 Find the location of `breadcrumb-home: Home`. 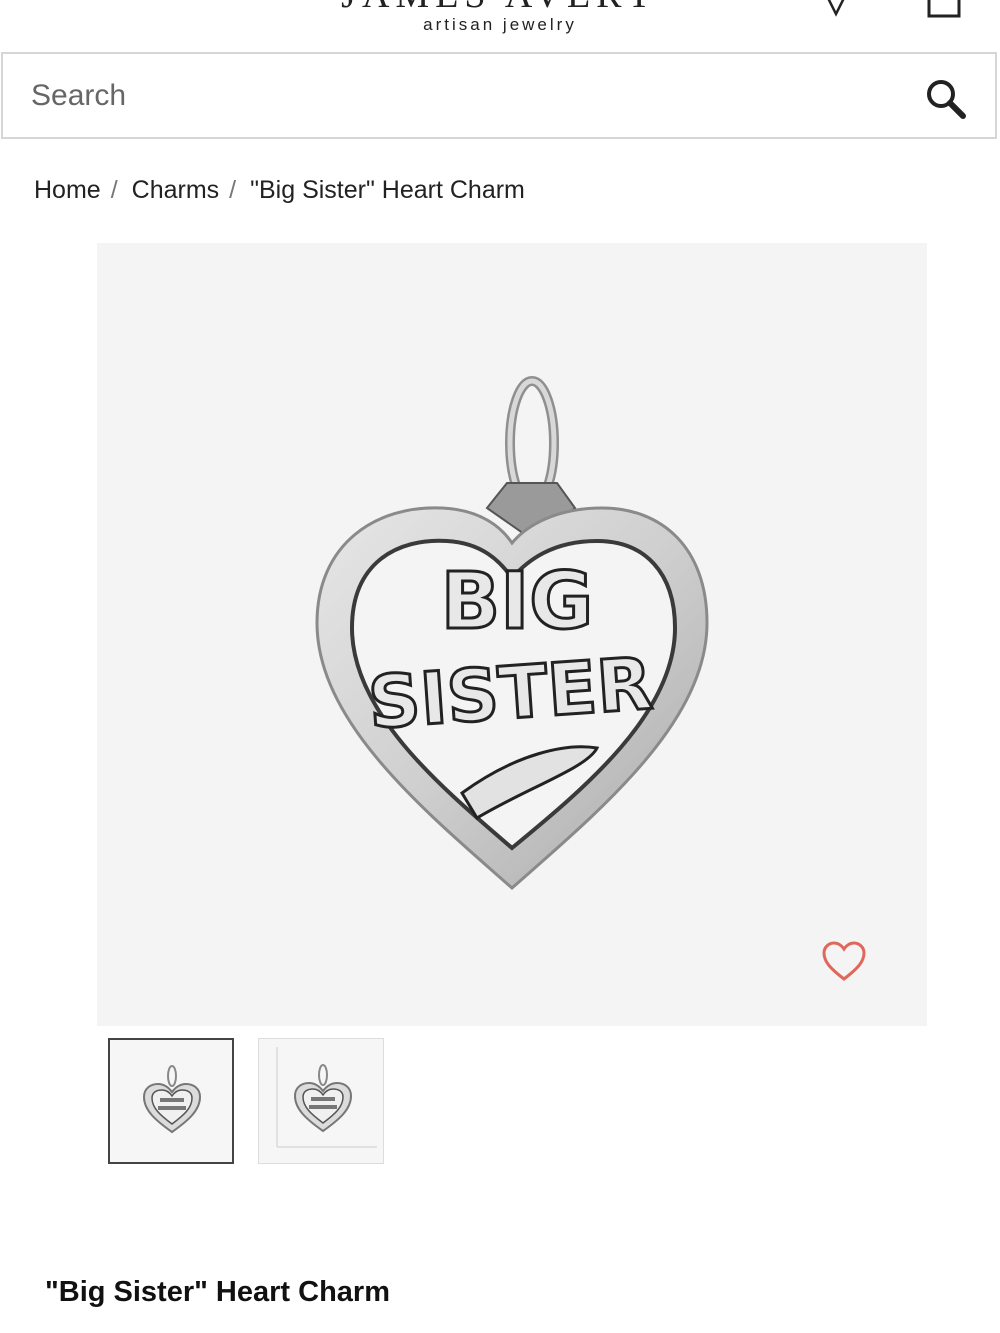

breadcrumb-home: Home is located at coordinates (67, 190).